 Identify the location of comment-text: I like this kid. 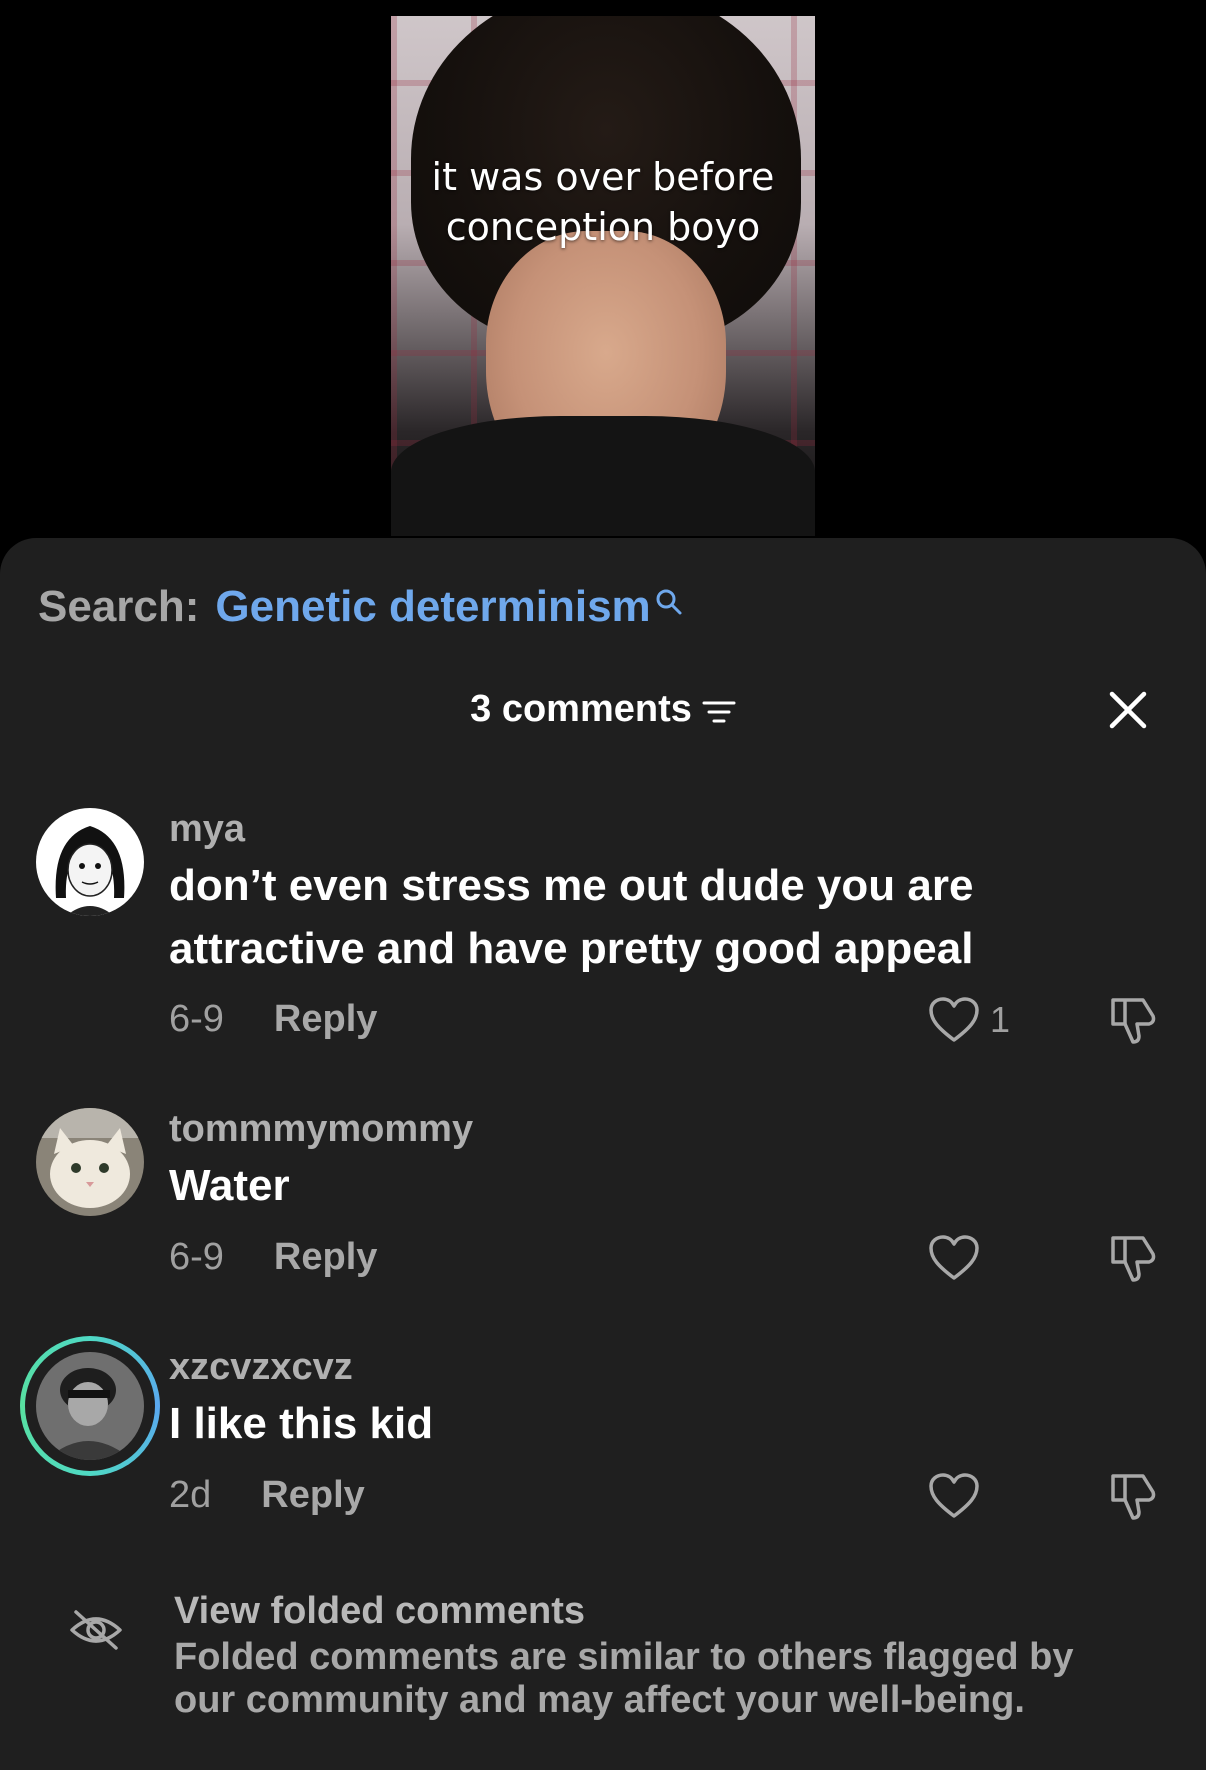
(301, 1423).